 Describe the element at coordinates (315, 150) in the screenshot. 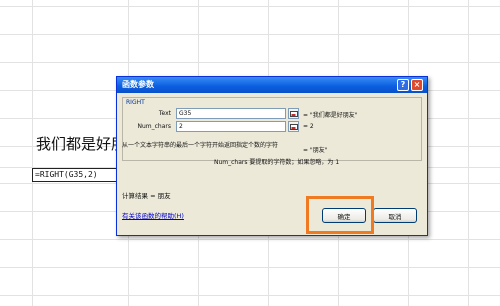

I see `formula-total-result: = "朋友"` at that location.